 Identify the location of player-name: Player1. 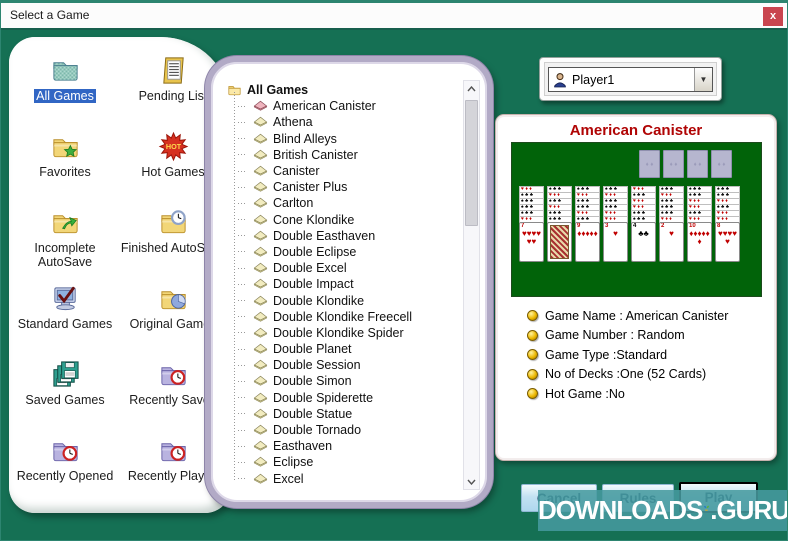
(593, 79).